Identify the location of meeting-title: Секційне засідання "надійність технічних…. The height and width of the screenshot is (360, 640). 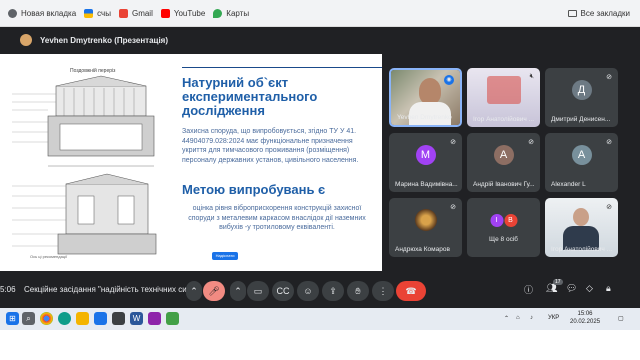
(111, 289).